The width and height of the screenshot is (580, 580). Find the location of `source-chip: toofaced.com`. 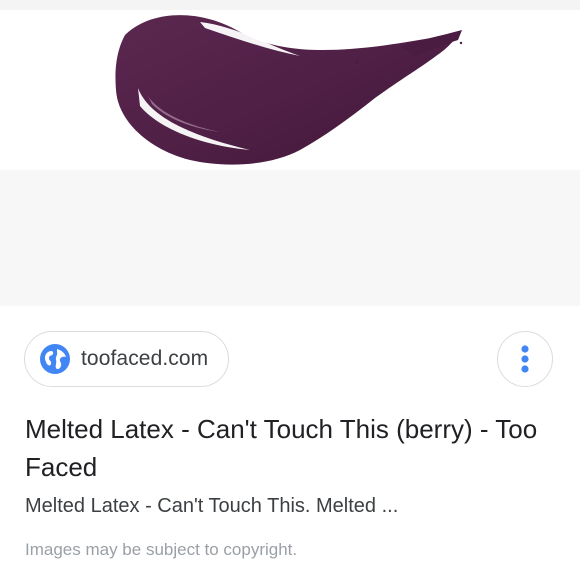

source-chip: toofaced.com is located at coordinates (127, 359).